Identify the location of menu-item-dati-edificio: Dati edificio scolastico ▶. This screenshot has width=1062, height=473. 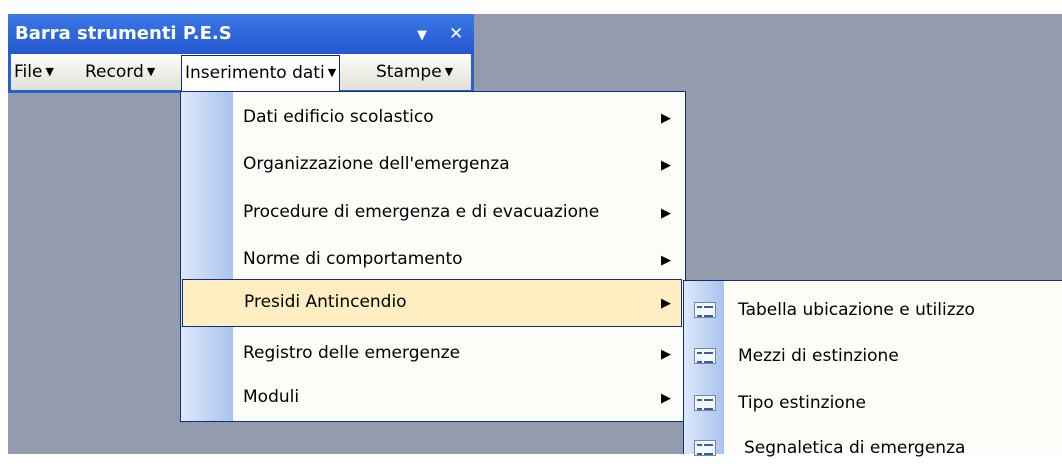
(433, 118).